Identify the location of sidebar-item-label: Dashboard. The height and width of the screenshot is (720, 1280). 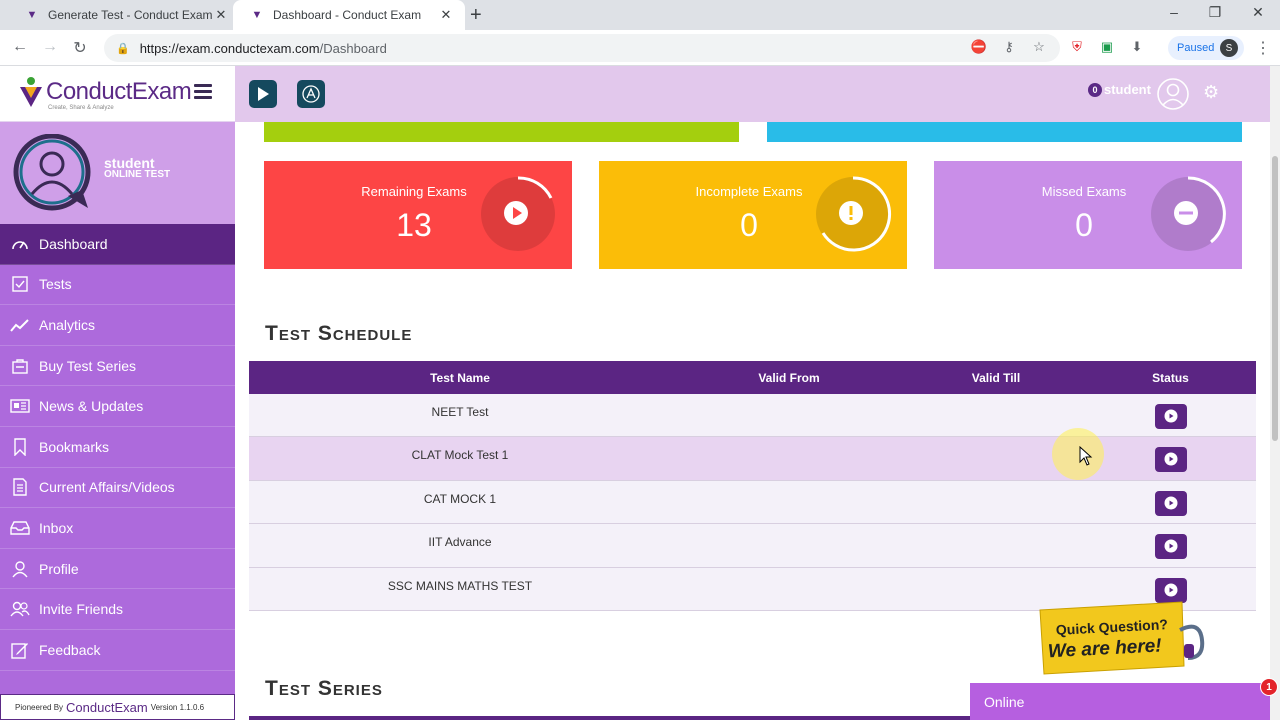
(73, 243).